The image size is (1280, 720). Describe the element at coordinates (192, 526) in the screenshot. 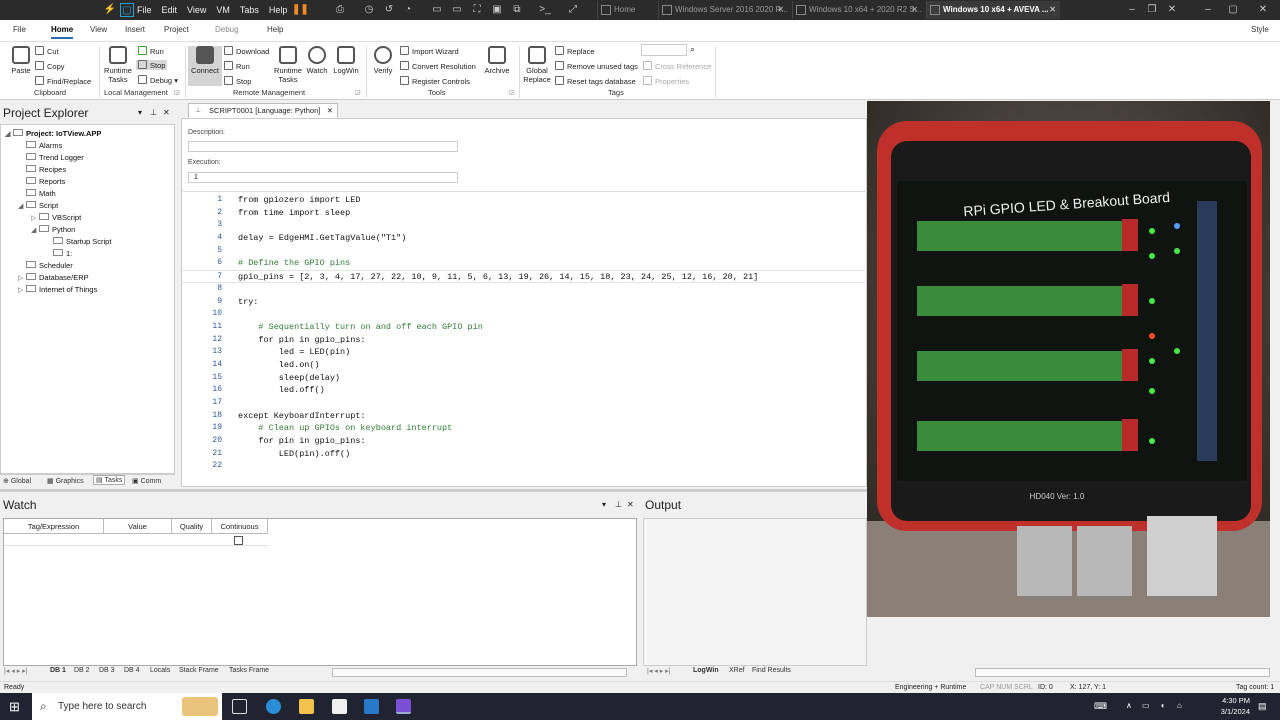

I see `column-header: Quality` at that location.